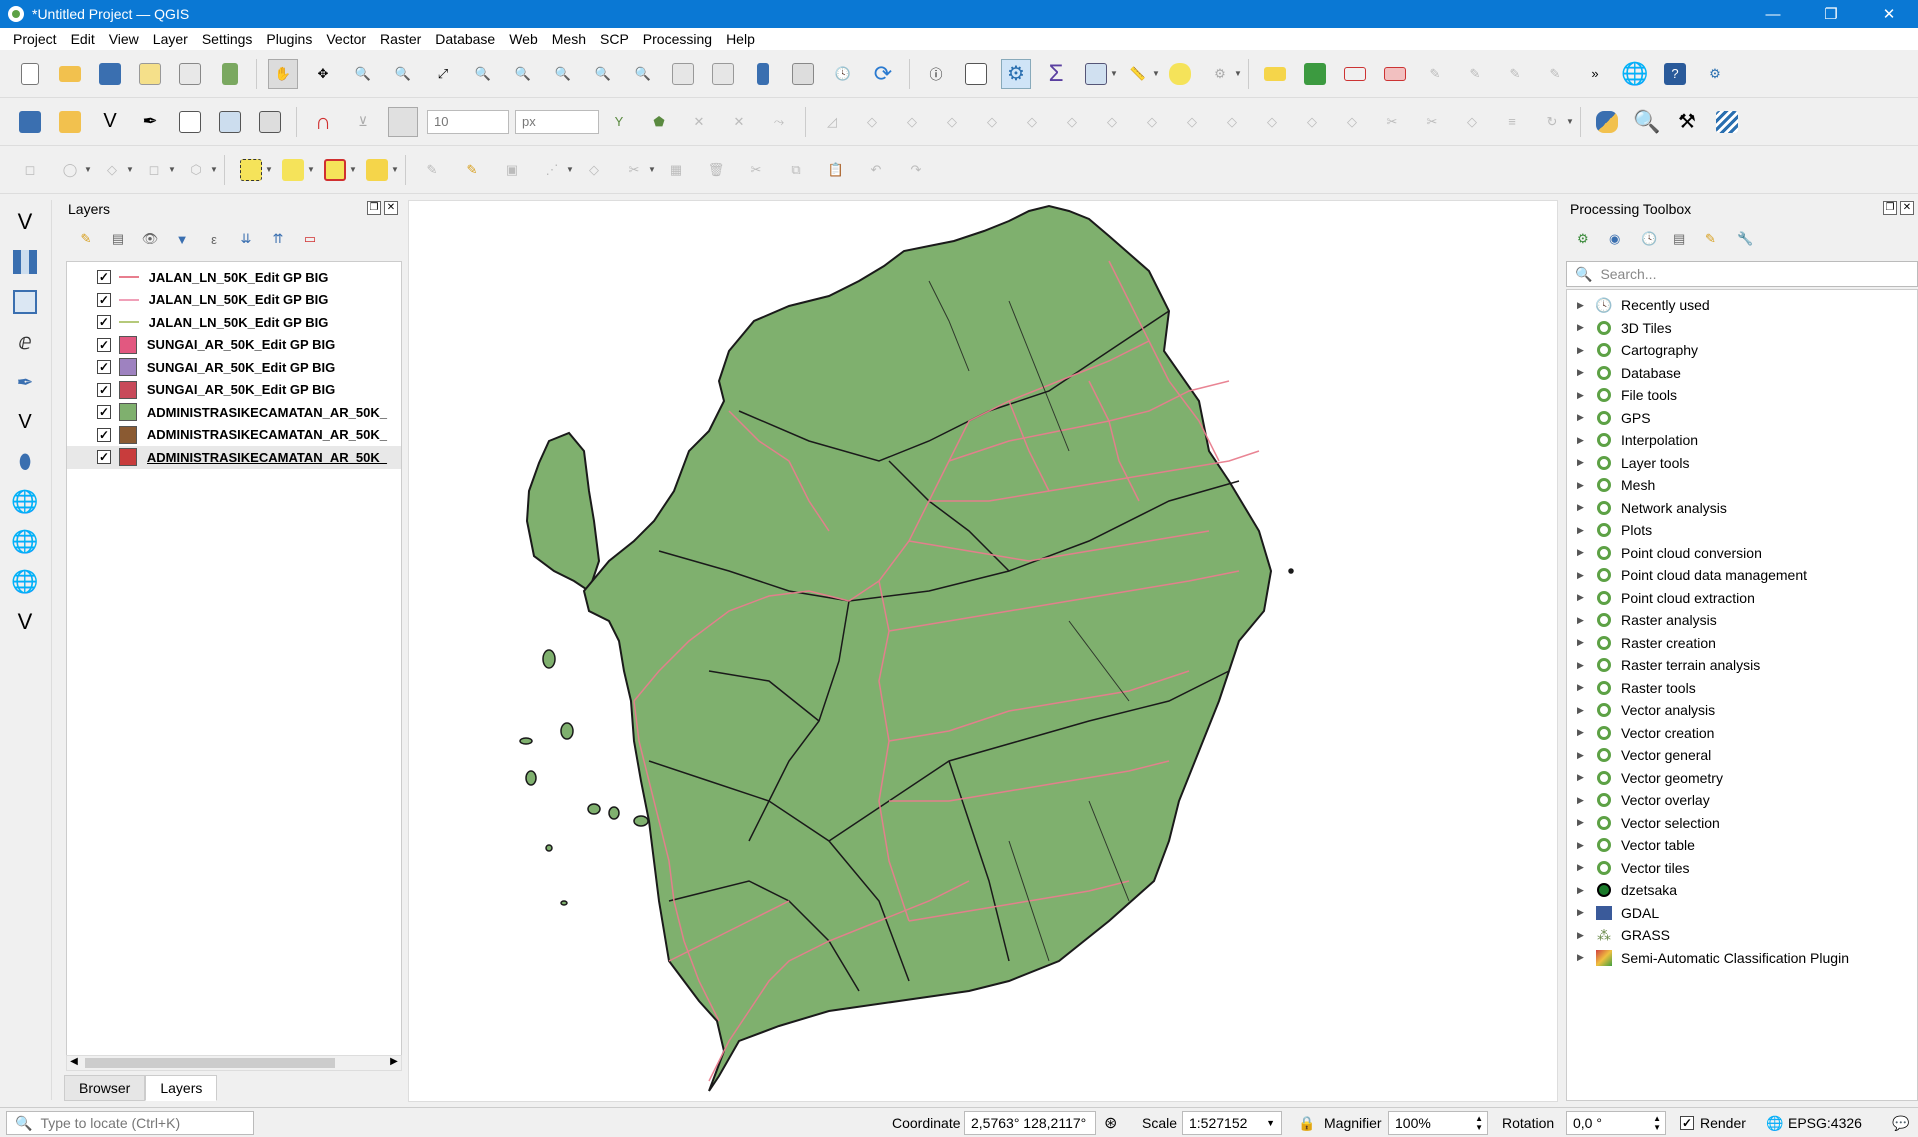 This screenshot has width=1918, height=1137. Describe the element at coordinates (1742, 508) in the screenshot. I see `processing-item: ▶ Network analysis` at that location.